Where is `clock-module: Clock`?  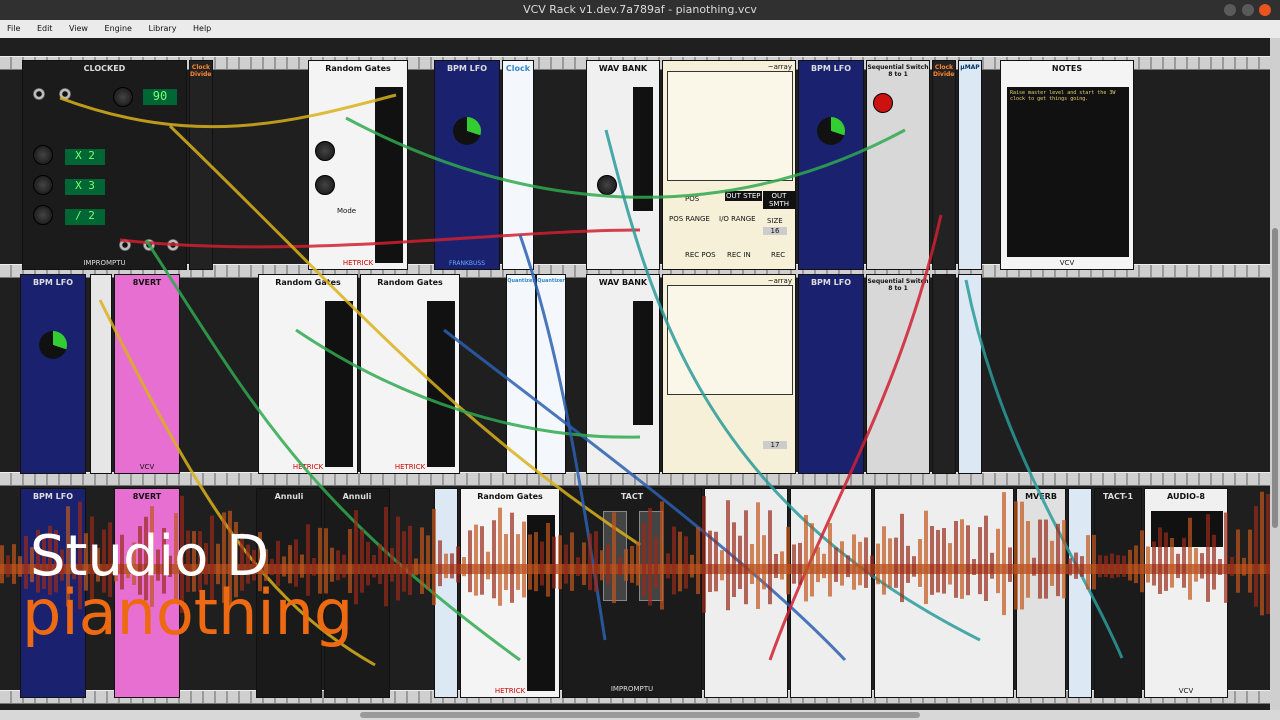 clock-module: Clock is located at coordinates (518, 165).